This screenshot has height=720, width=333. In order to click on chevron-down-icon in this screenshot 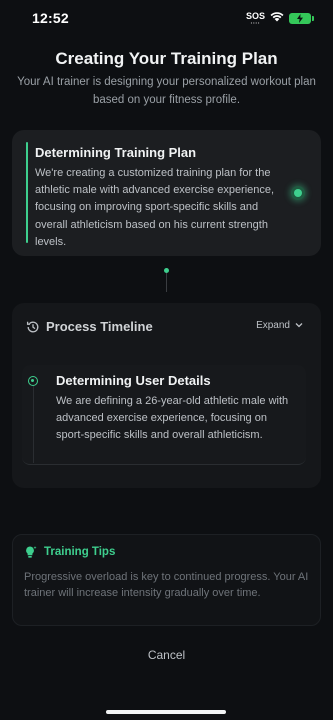, I will do `click(299, 325)`.